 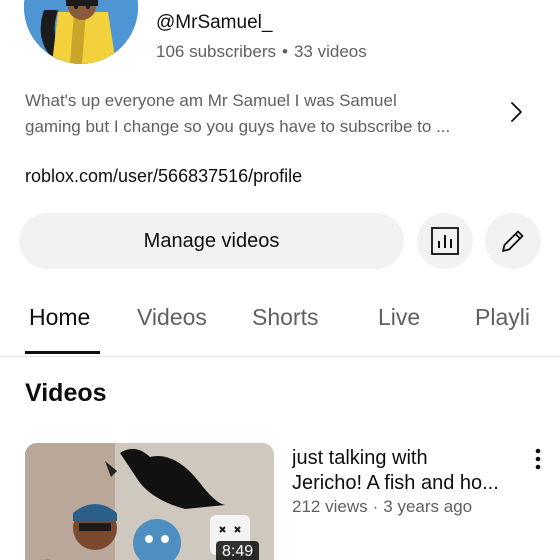 I want to click on manage-videos-button: Manage videos, so click(x=211, y=241).